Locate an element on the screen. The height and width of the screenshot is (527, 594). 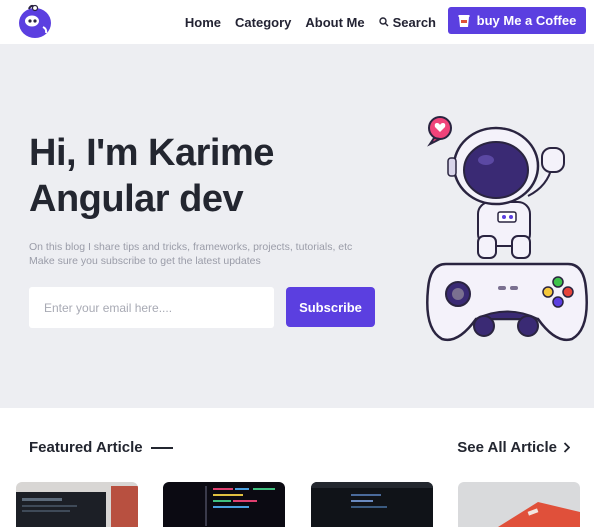
article-thumbnail-dark-laptop is located at coordinates (372, 504).